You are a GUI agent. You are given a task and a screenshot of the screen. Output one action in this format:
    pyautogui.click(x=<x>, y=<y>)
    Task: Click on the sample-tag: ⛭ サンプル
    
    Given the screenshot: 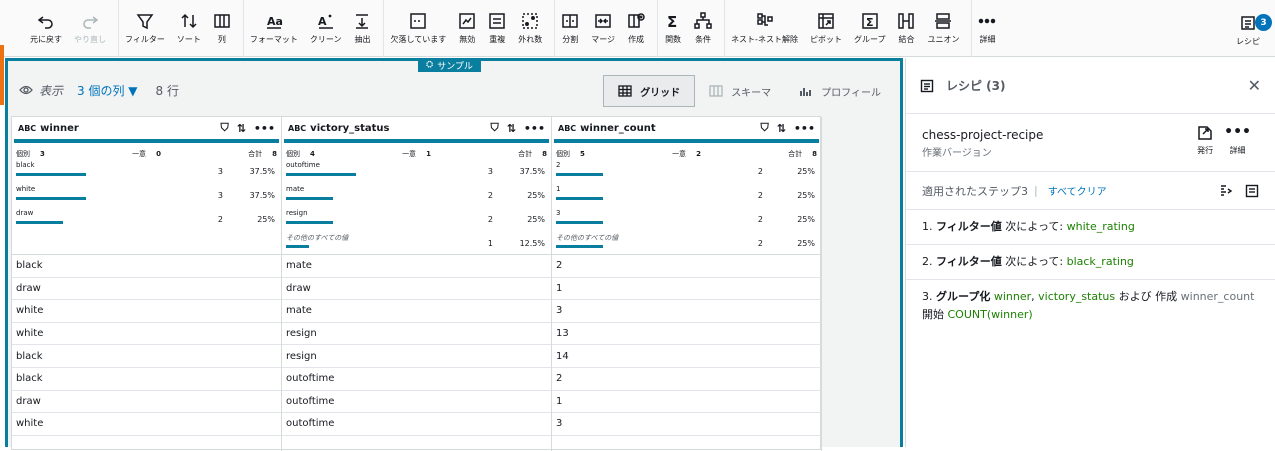 What is the action you would take?
    pyautogui.click(x=449, y=65)
    